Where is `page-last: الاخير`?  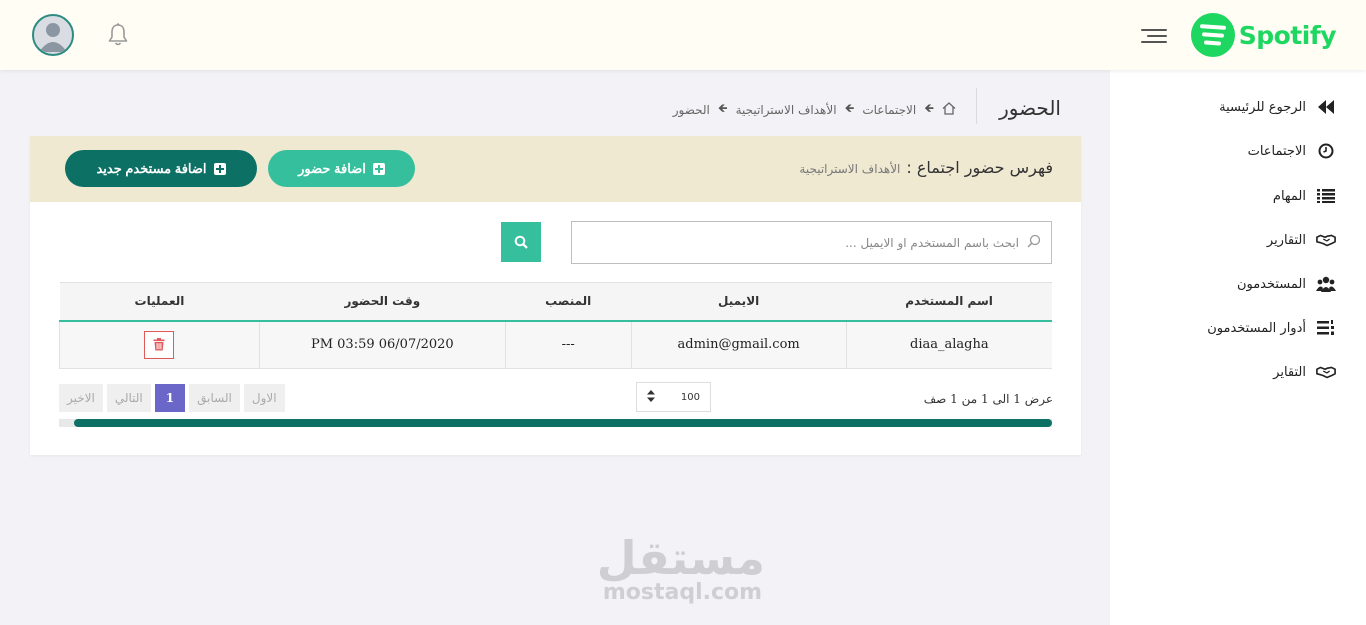 page-last: الاخير is located at coordinates (81, 398).